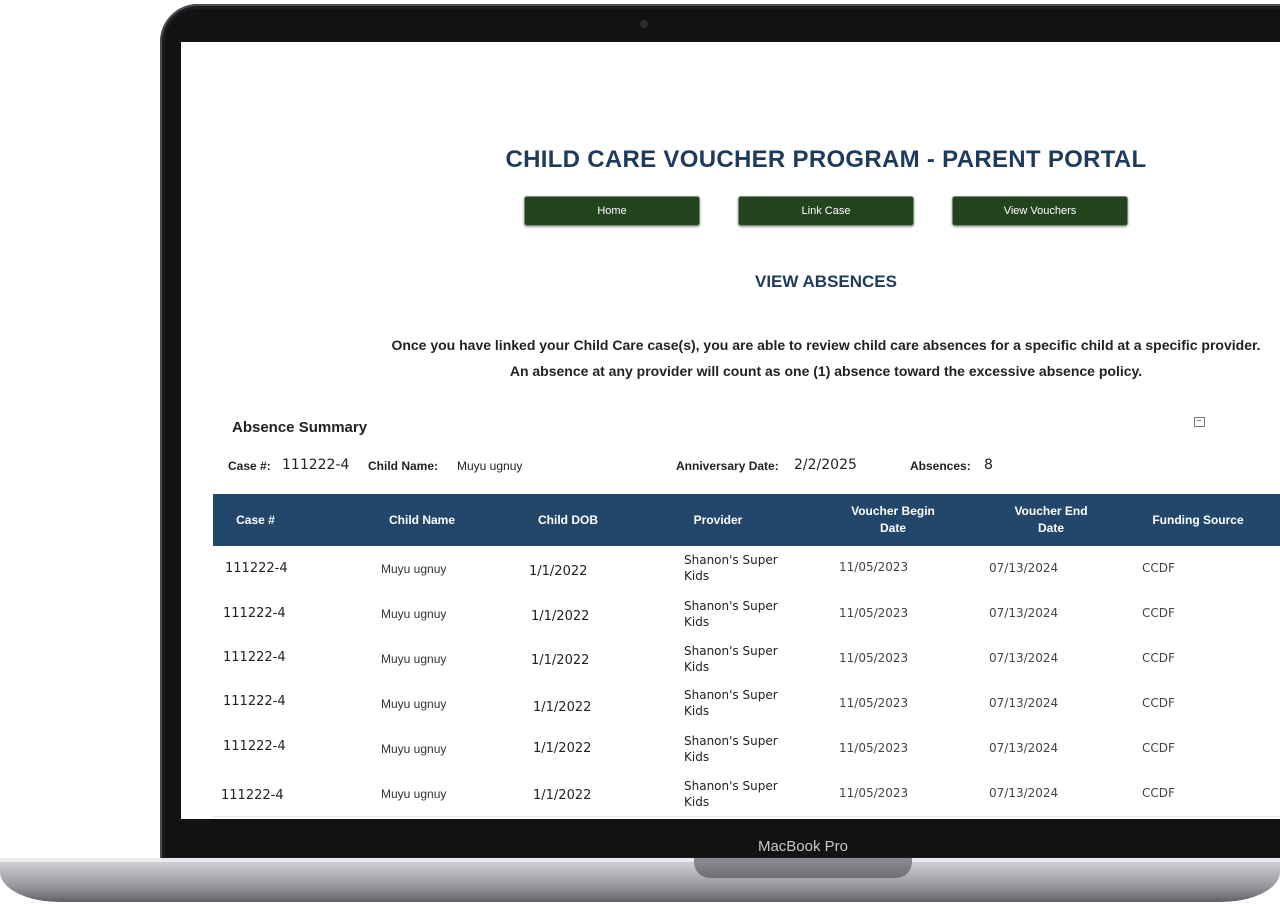 This screenshot has height=907, width=1280. Describe the element at coordinates (803, 868) in the screenshot. I see `laptop-notch` at that location.